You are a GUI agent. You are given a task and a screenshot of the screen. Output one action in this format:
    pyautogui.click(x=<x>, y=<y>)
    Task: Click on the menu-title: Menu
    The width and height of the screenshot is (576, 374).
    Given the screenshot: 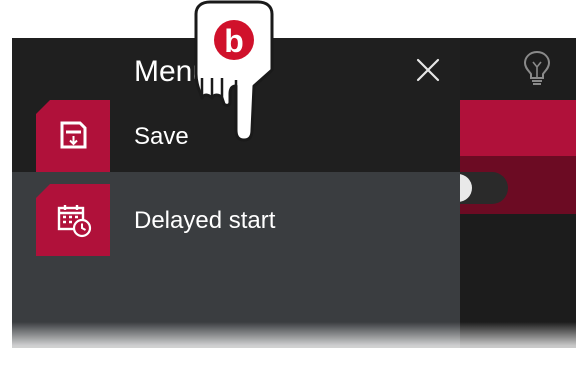 What is the action you would take?
    pyautogui.click(x=172, y=71)
    